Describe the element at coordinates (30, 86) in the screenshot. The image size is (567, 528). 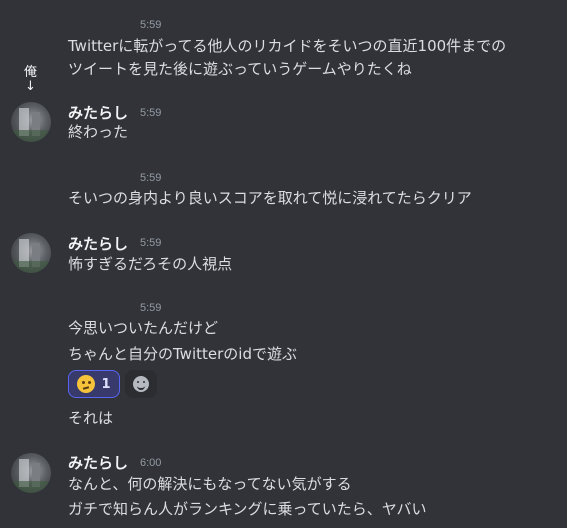
I see `down-arrow-icon: ↓` at that location.